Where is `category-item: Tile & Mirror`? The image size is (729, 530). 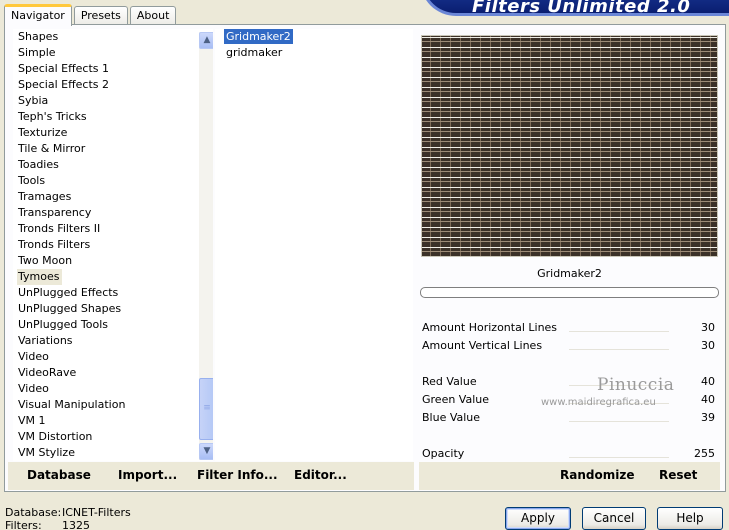
category-item: Tile & Mirror is located at coordinates (113, 149).